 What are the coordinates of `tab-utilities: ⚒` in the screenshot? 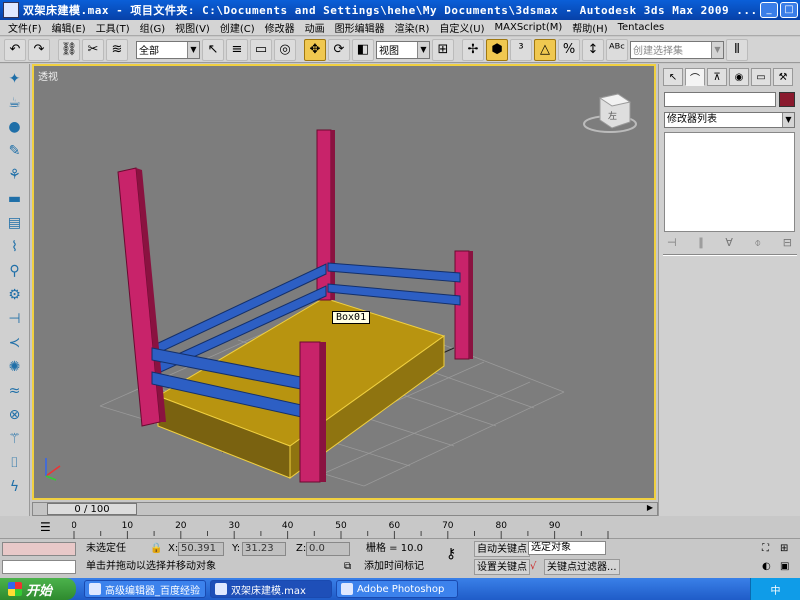 It's located at (783, 77).